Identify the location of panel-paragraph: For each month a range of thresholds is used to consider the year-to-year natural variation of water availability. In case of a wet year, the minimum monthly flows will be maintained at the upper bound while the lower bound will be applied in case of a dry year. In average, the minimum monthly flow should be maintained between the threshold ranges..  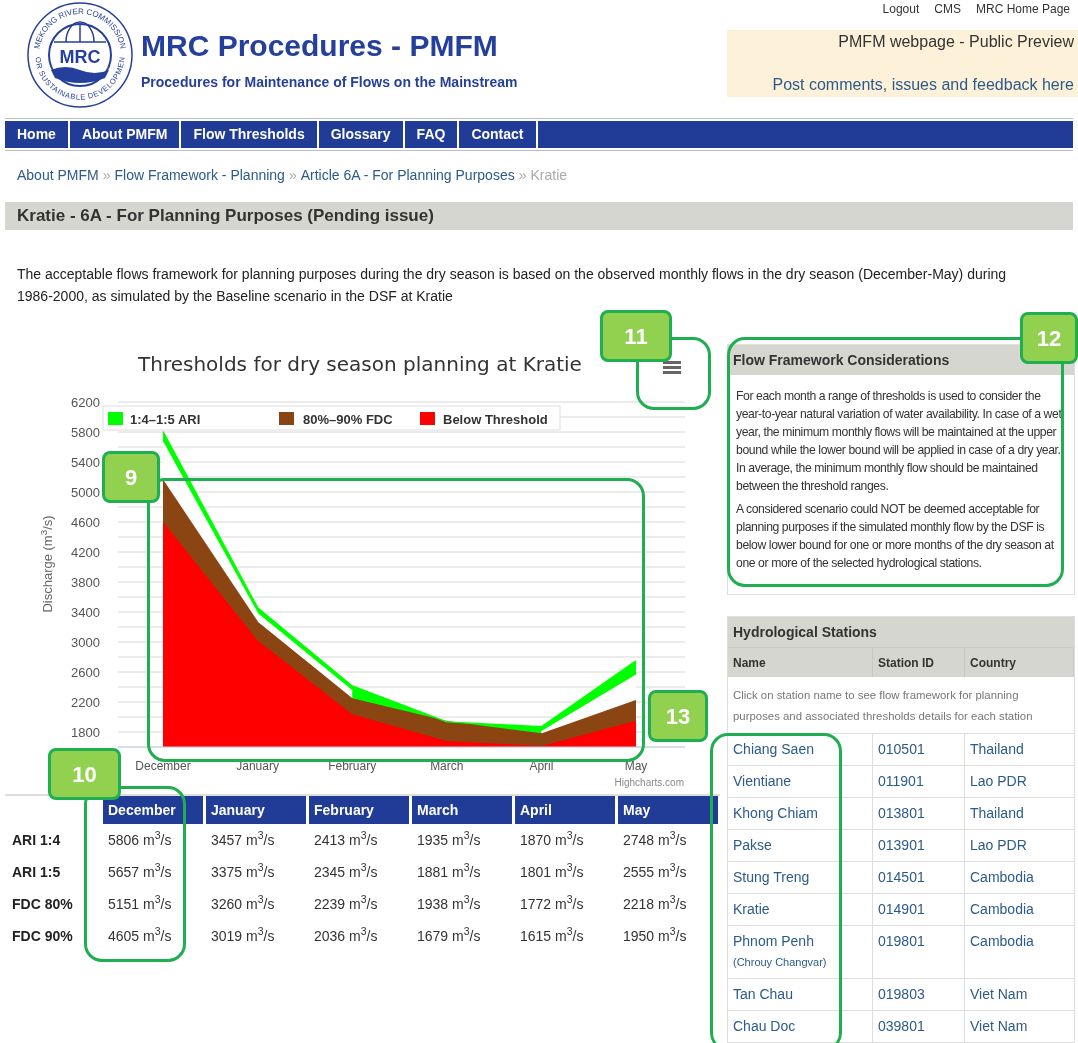
(899, 441).